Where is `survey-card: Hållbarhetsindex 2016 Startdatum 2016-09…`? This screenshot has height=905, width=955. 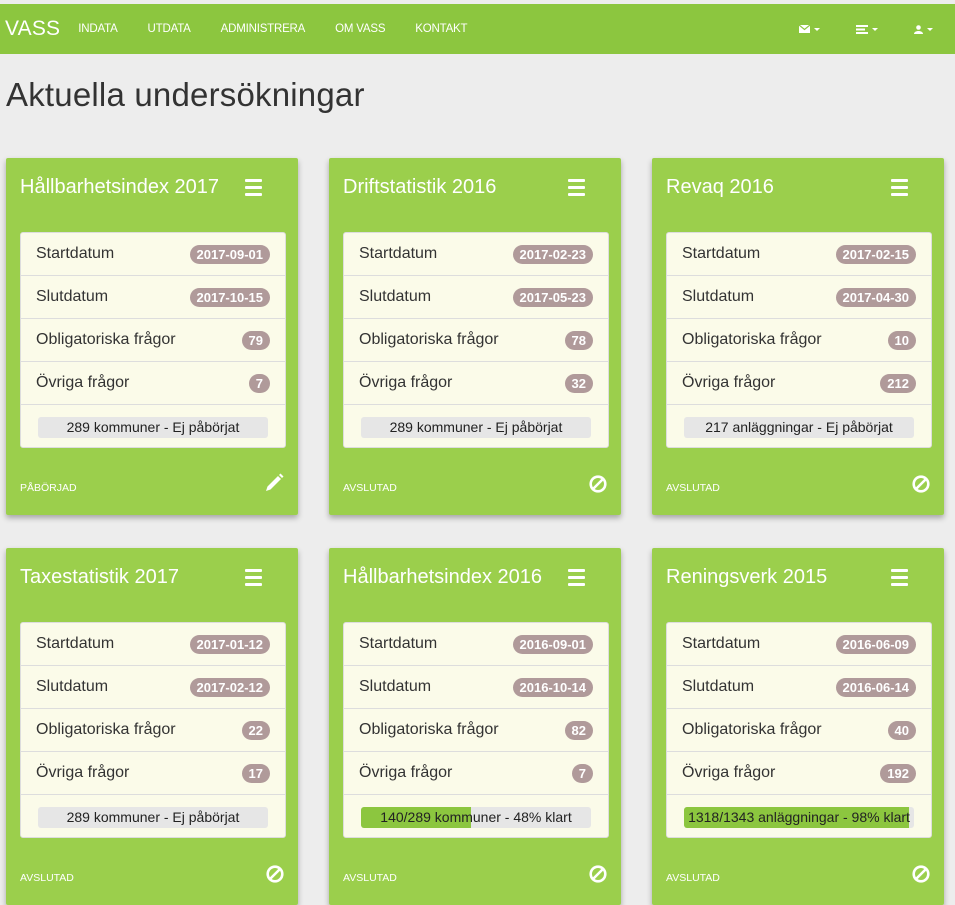 survey-card: Hållbarhetsindex 2016 Startdatum 2016-09… is located at coordinates (475, 726).